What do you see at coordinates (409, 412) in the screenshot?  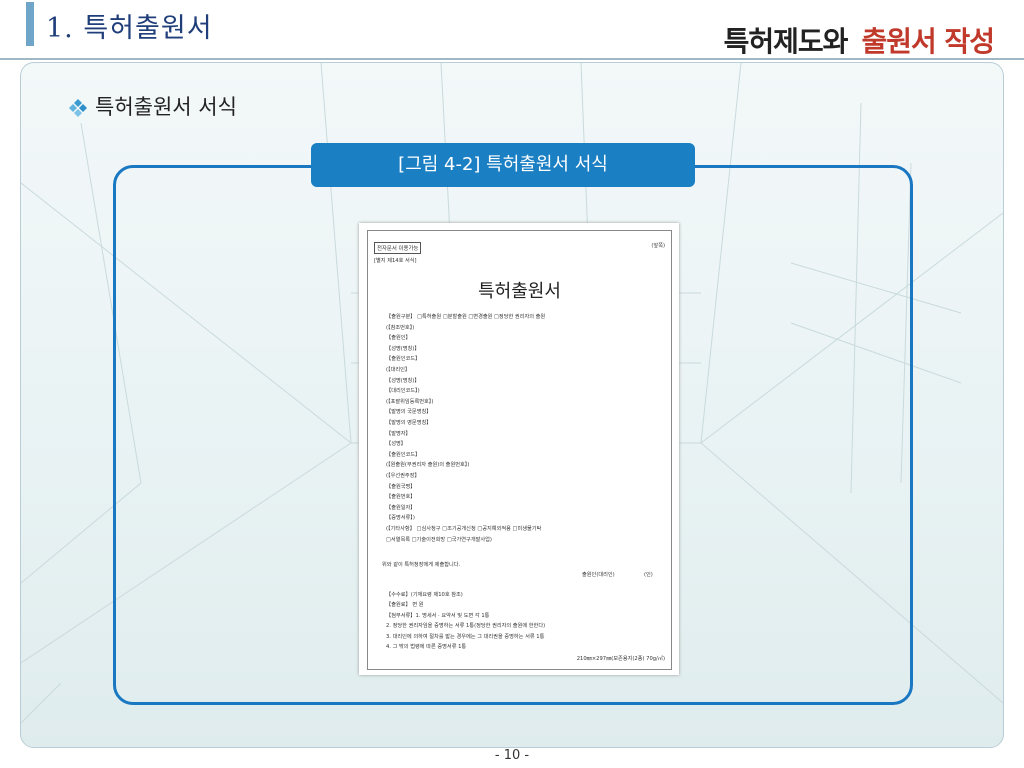 I see `form-field-line: 【발명의 국문명칭】` at bounding box center [409, 412].